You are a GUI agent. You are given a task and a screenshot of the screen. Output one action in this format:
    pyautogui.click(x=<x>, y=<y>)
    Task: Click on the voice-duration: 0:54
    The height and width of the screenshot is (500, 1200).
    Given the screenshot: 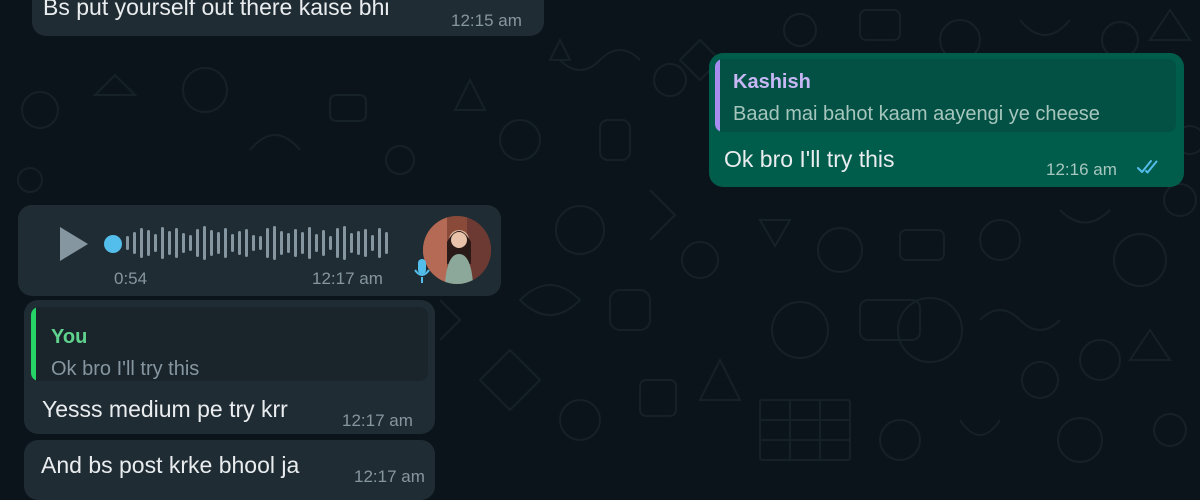 What is the action you would take?
    pyautogui.click(x=131, y=278)
    